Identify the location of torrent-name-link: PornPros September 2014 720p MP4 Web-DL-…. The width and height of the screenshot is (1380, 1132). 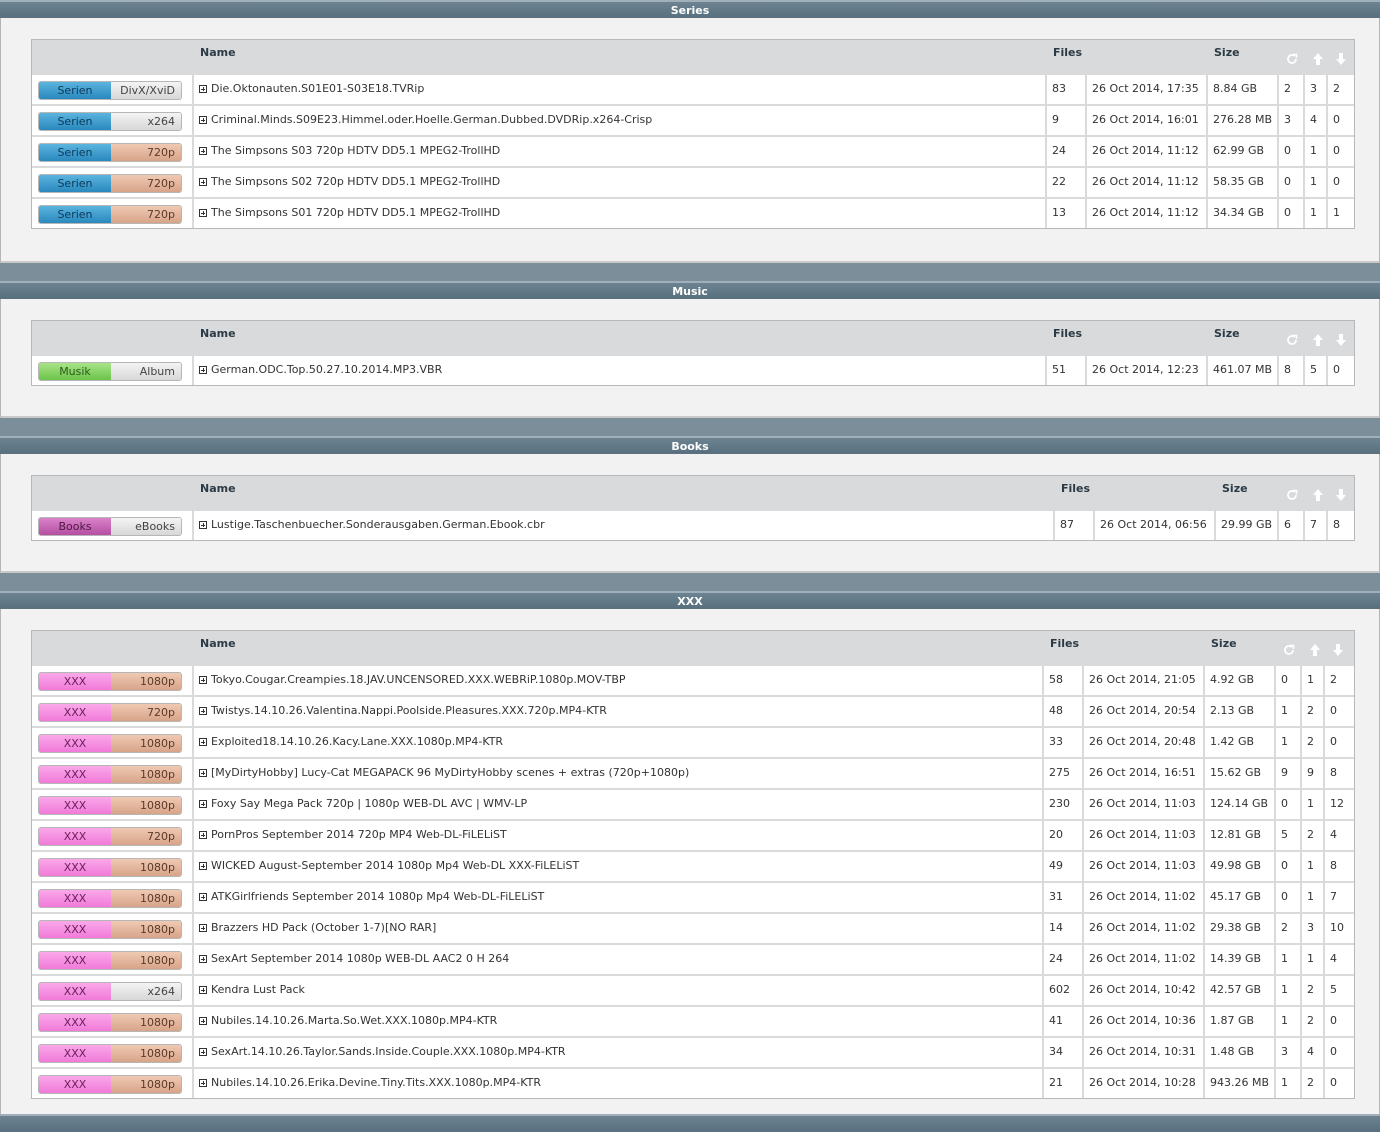
(359, 834).